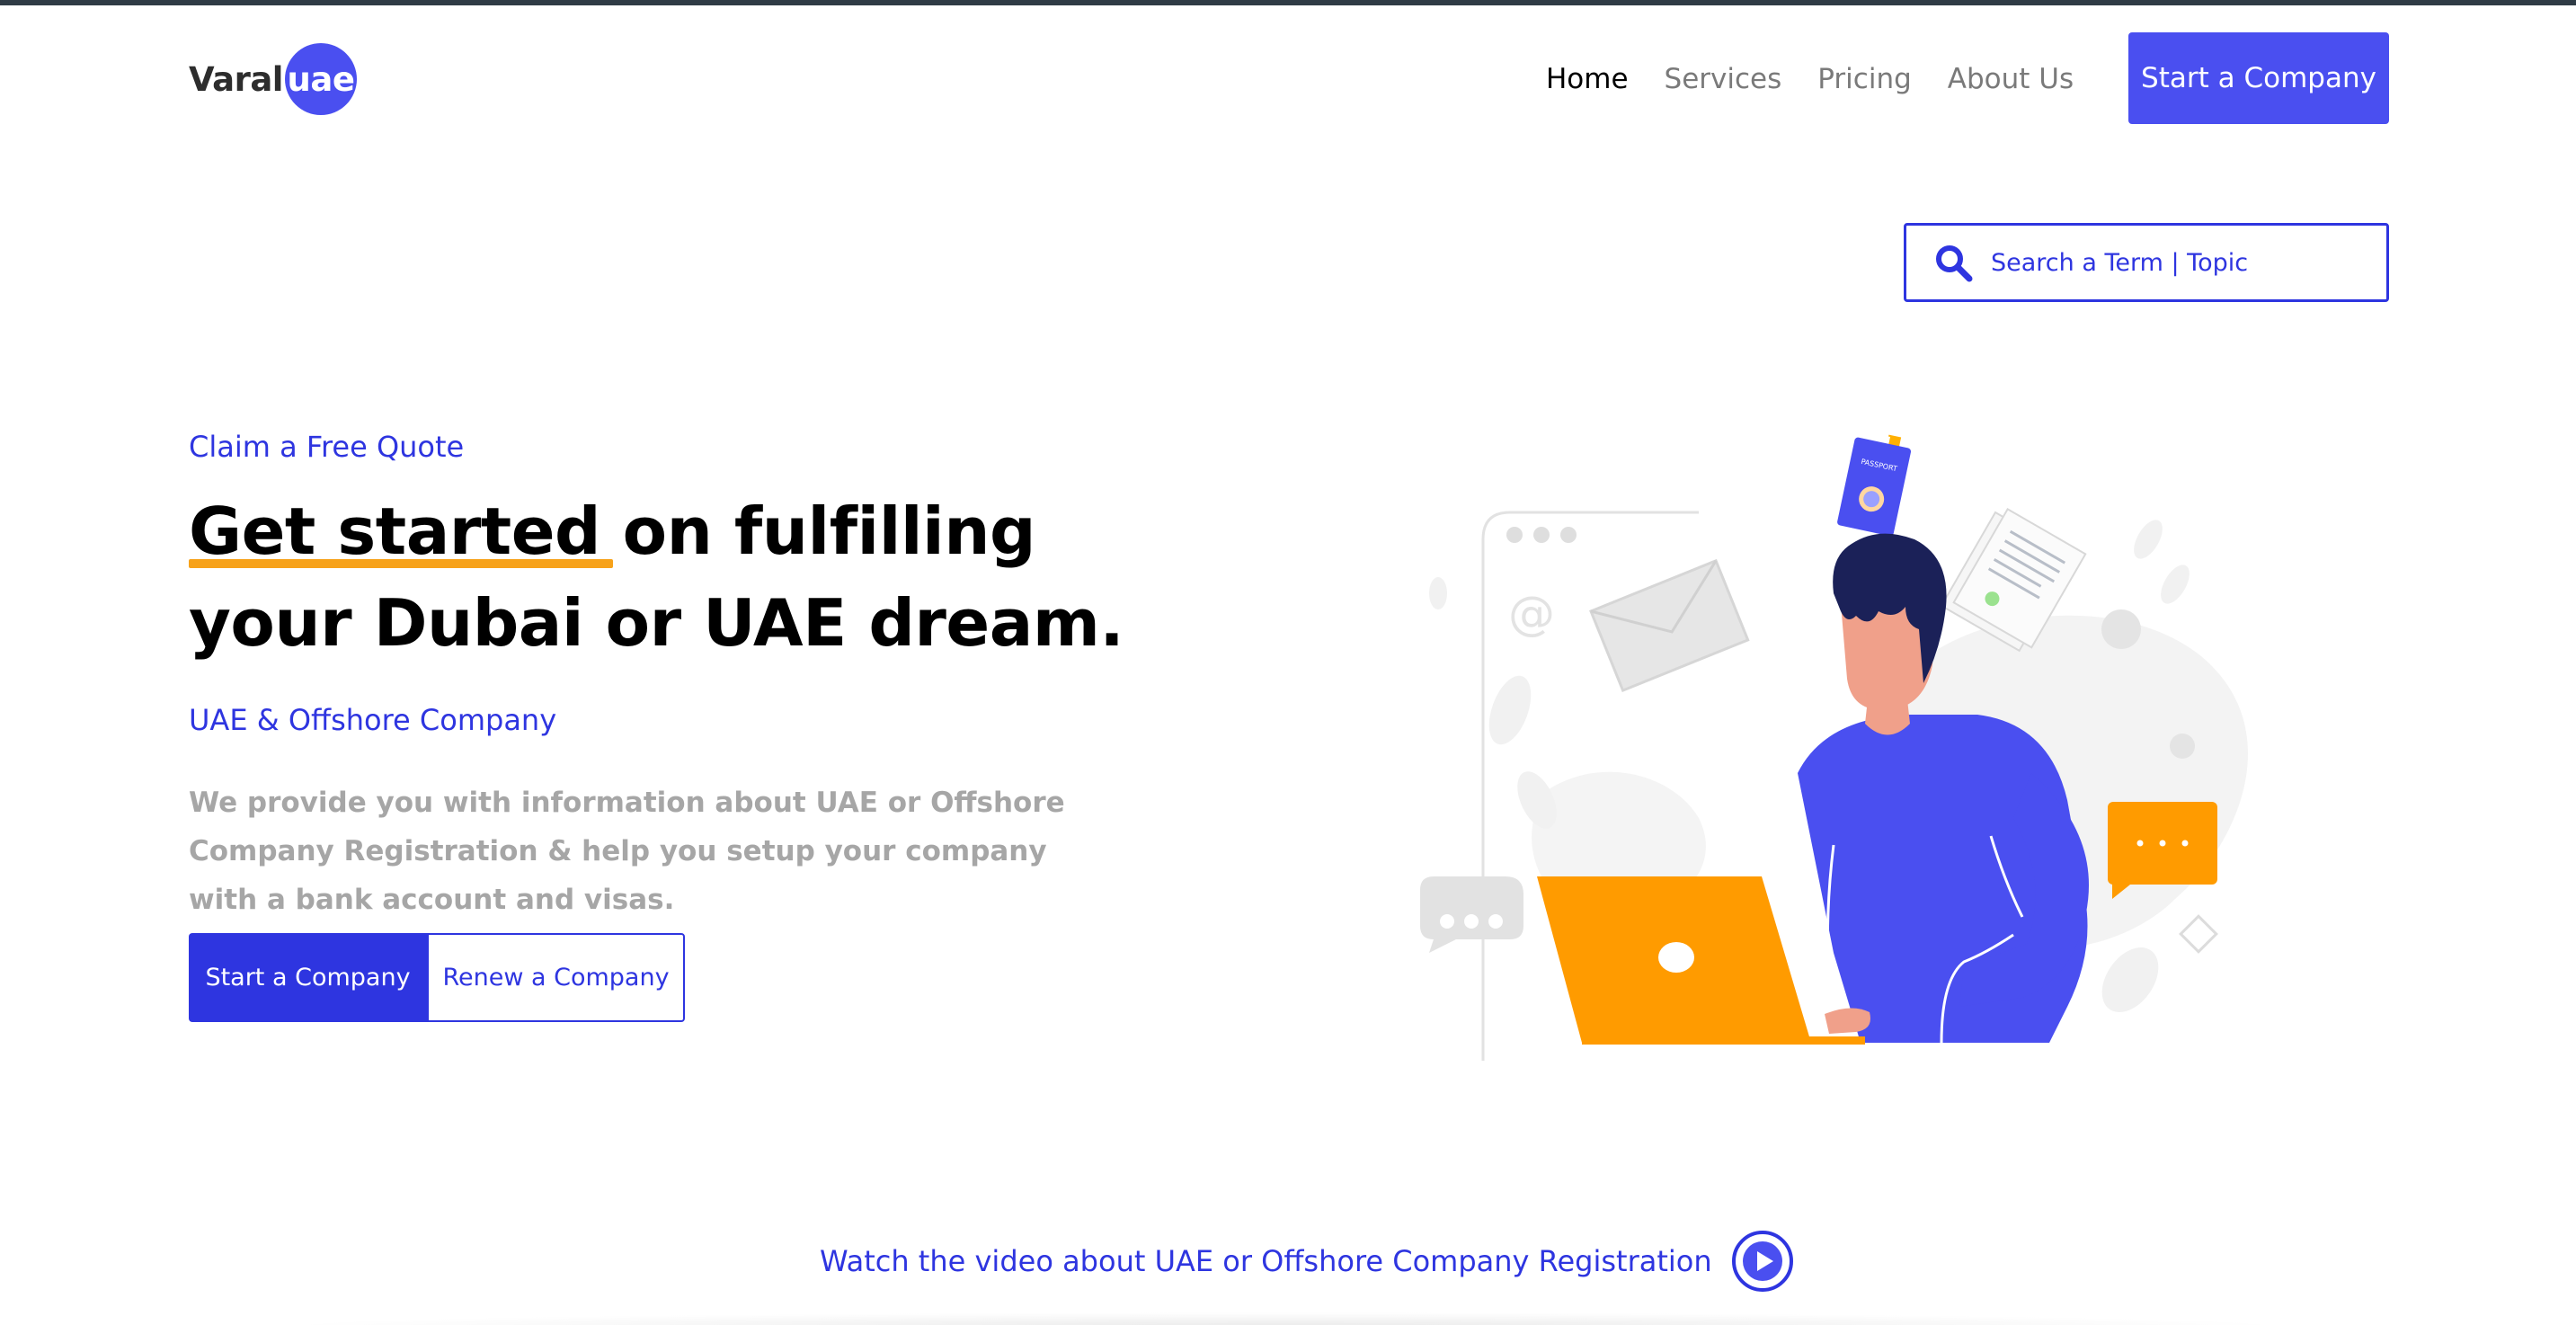 Image resolution: width=2576 pixels, height=1325 pixels. I want to click on claim-quote-link: Claim a Free Quote, so click(326, 447).